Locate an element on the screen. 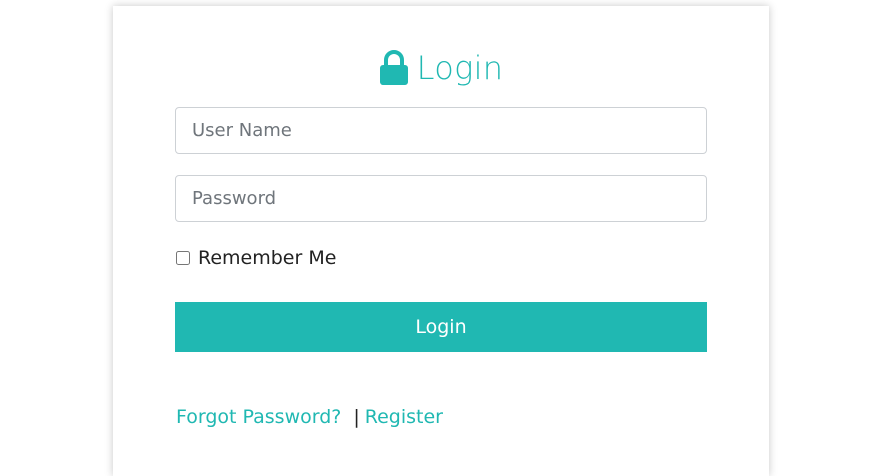  page-title: Login is located at coordinates (460, 68).